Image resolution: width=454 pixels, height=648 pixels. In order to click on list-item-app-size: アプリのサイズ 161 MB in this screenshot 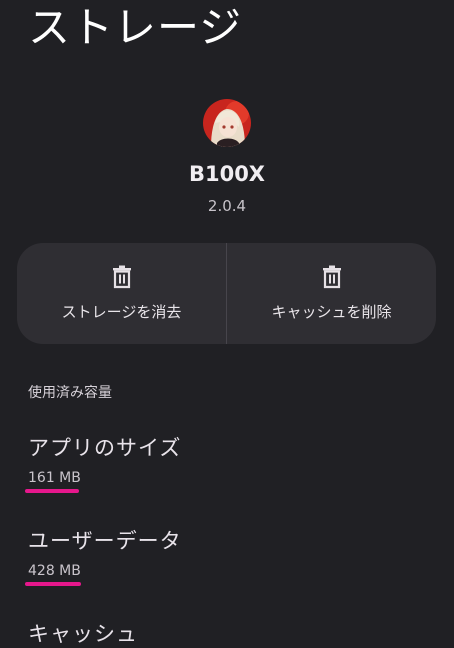, I will do `click(104, 459)`.